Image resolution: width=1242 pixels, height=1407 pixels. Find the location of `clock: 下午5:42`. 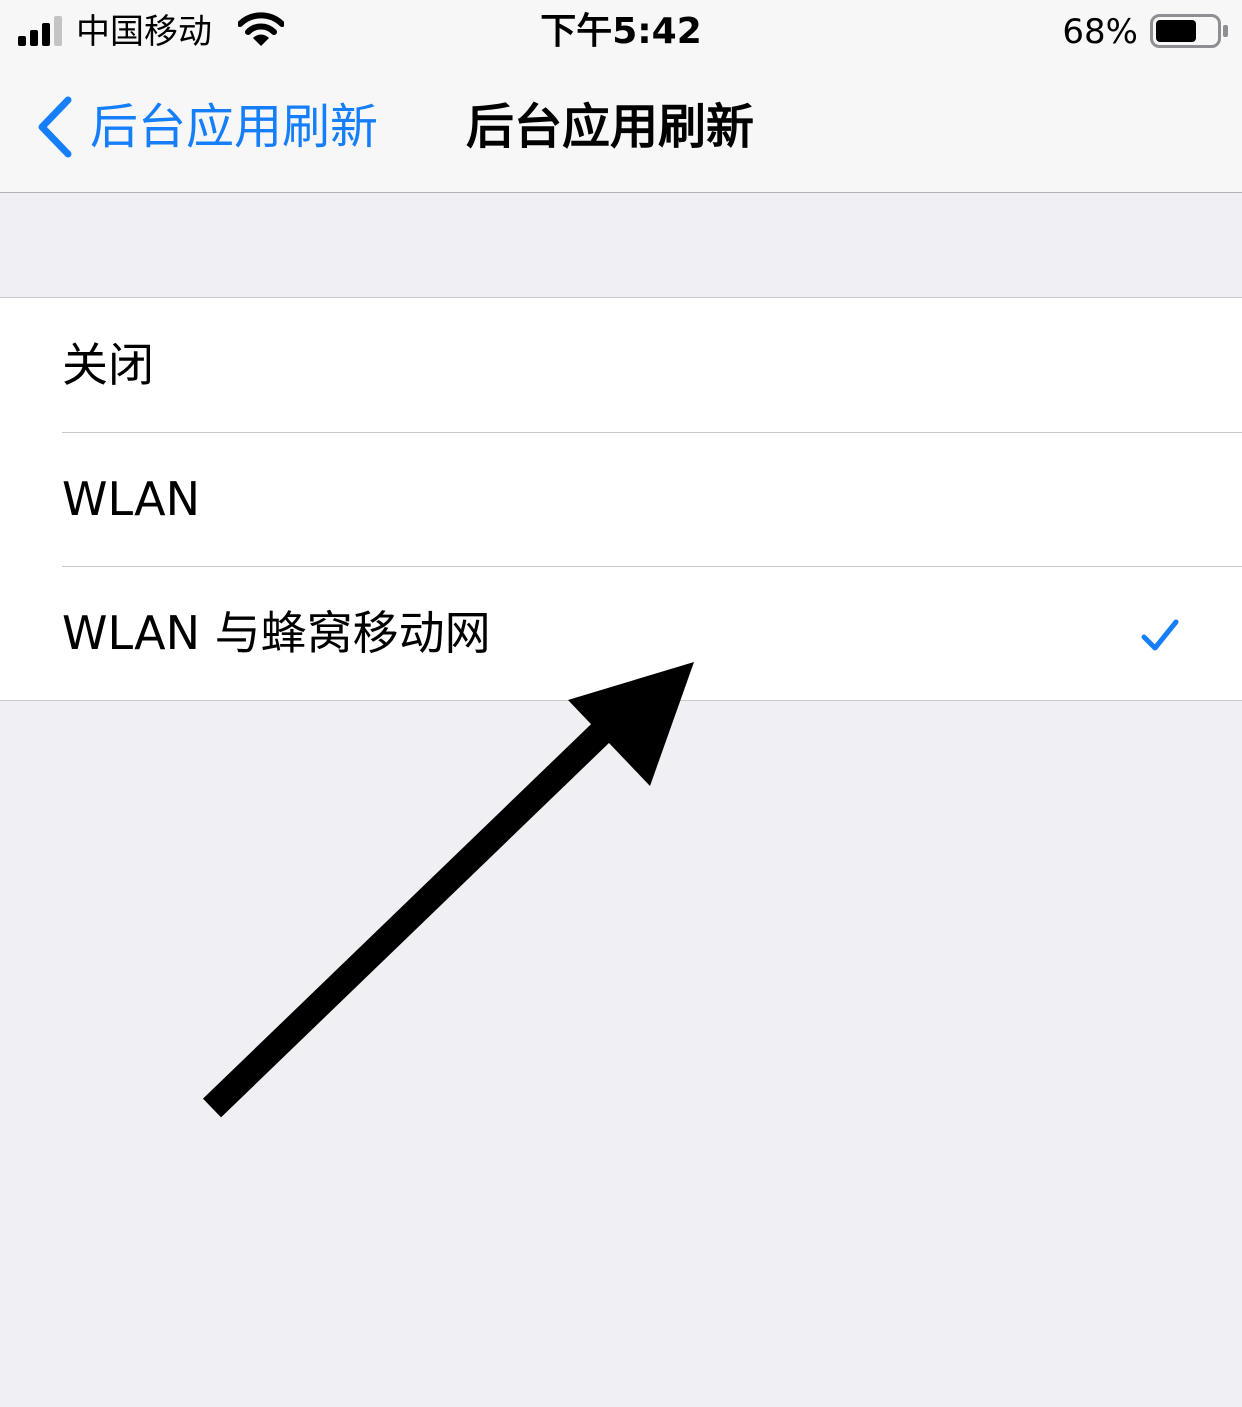

clock: 下午5:42 is located at coordinates (621, 31).